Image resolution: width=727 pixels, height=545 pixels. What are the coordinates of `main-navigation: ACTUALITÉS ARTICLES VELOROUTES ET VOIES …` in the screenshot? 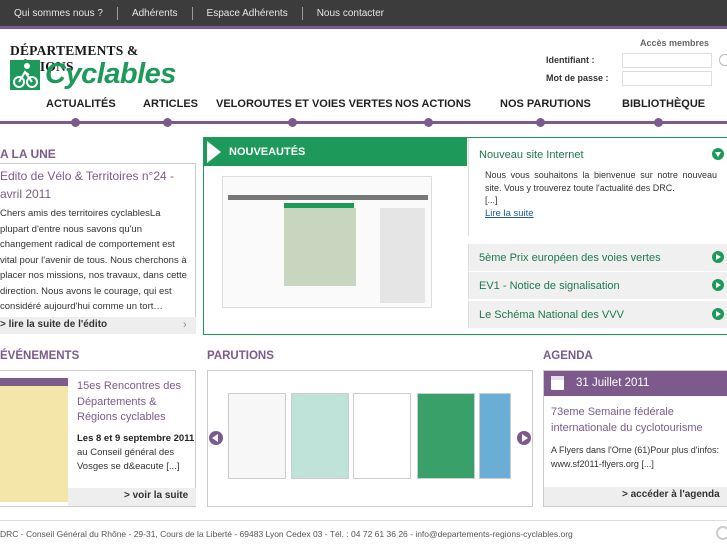 It's located at (363, 108).